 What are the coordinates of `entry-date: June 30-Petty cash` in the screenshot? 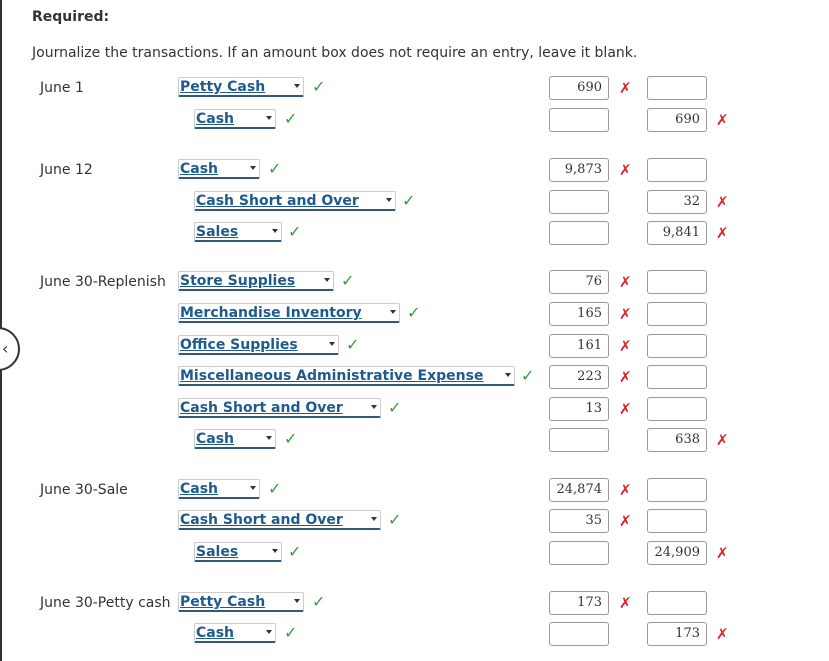 It's located at (105, 603).